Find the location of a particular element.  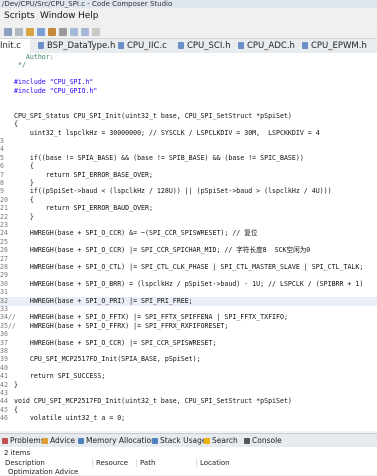

menu-window: Window is located at coordinates (58, 16).